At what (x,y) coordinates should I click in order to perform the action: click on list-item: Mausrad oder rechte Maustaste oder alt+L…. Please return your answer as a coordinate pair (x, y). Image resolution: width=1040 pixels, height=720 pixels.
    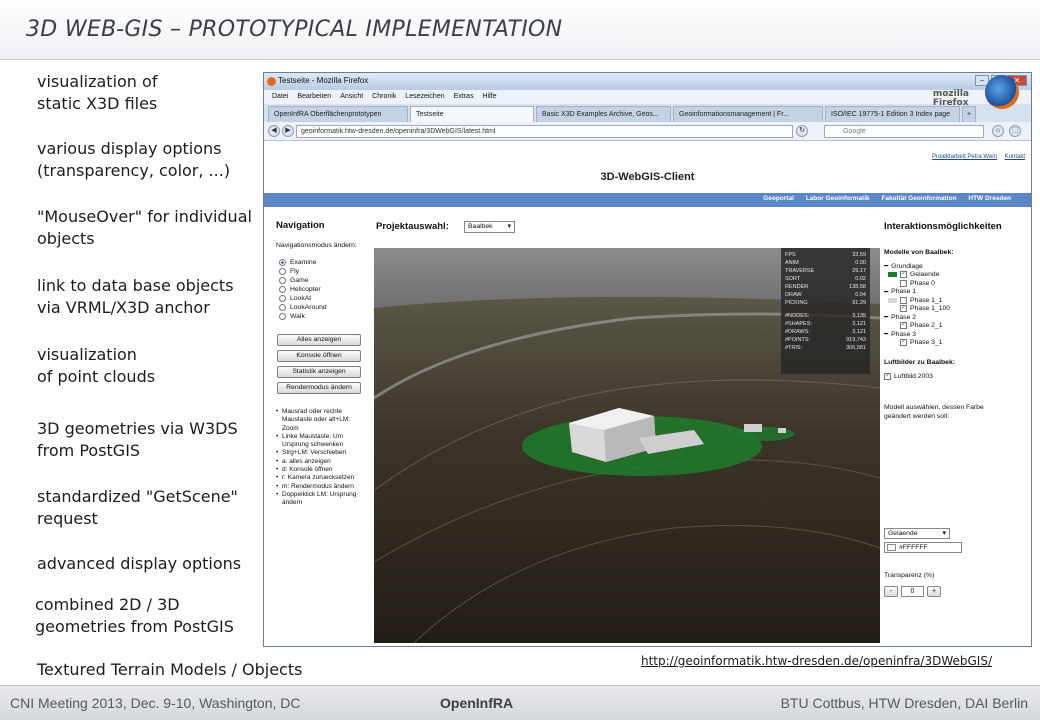
    Looking at the image, I should click on (322, 420).